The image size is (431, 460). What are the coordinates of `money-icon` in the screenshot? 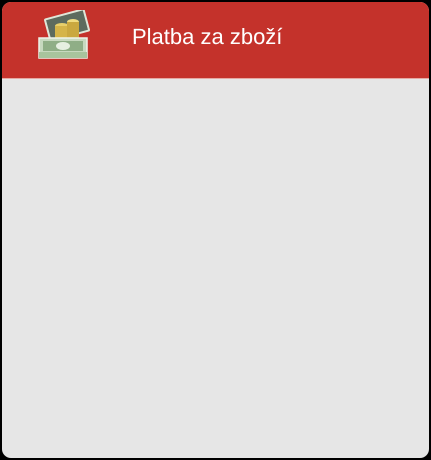 It's located at (65, 35).